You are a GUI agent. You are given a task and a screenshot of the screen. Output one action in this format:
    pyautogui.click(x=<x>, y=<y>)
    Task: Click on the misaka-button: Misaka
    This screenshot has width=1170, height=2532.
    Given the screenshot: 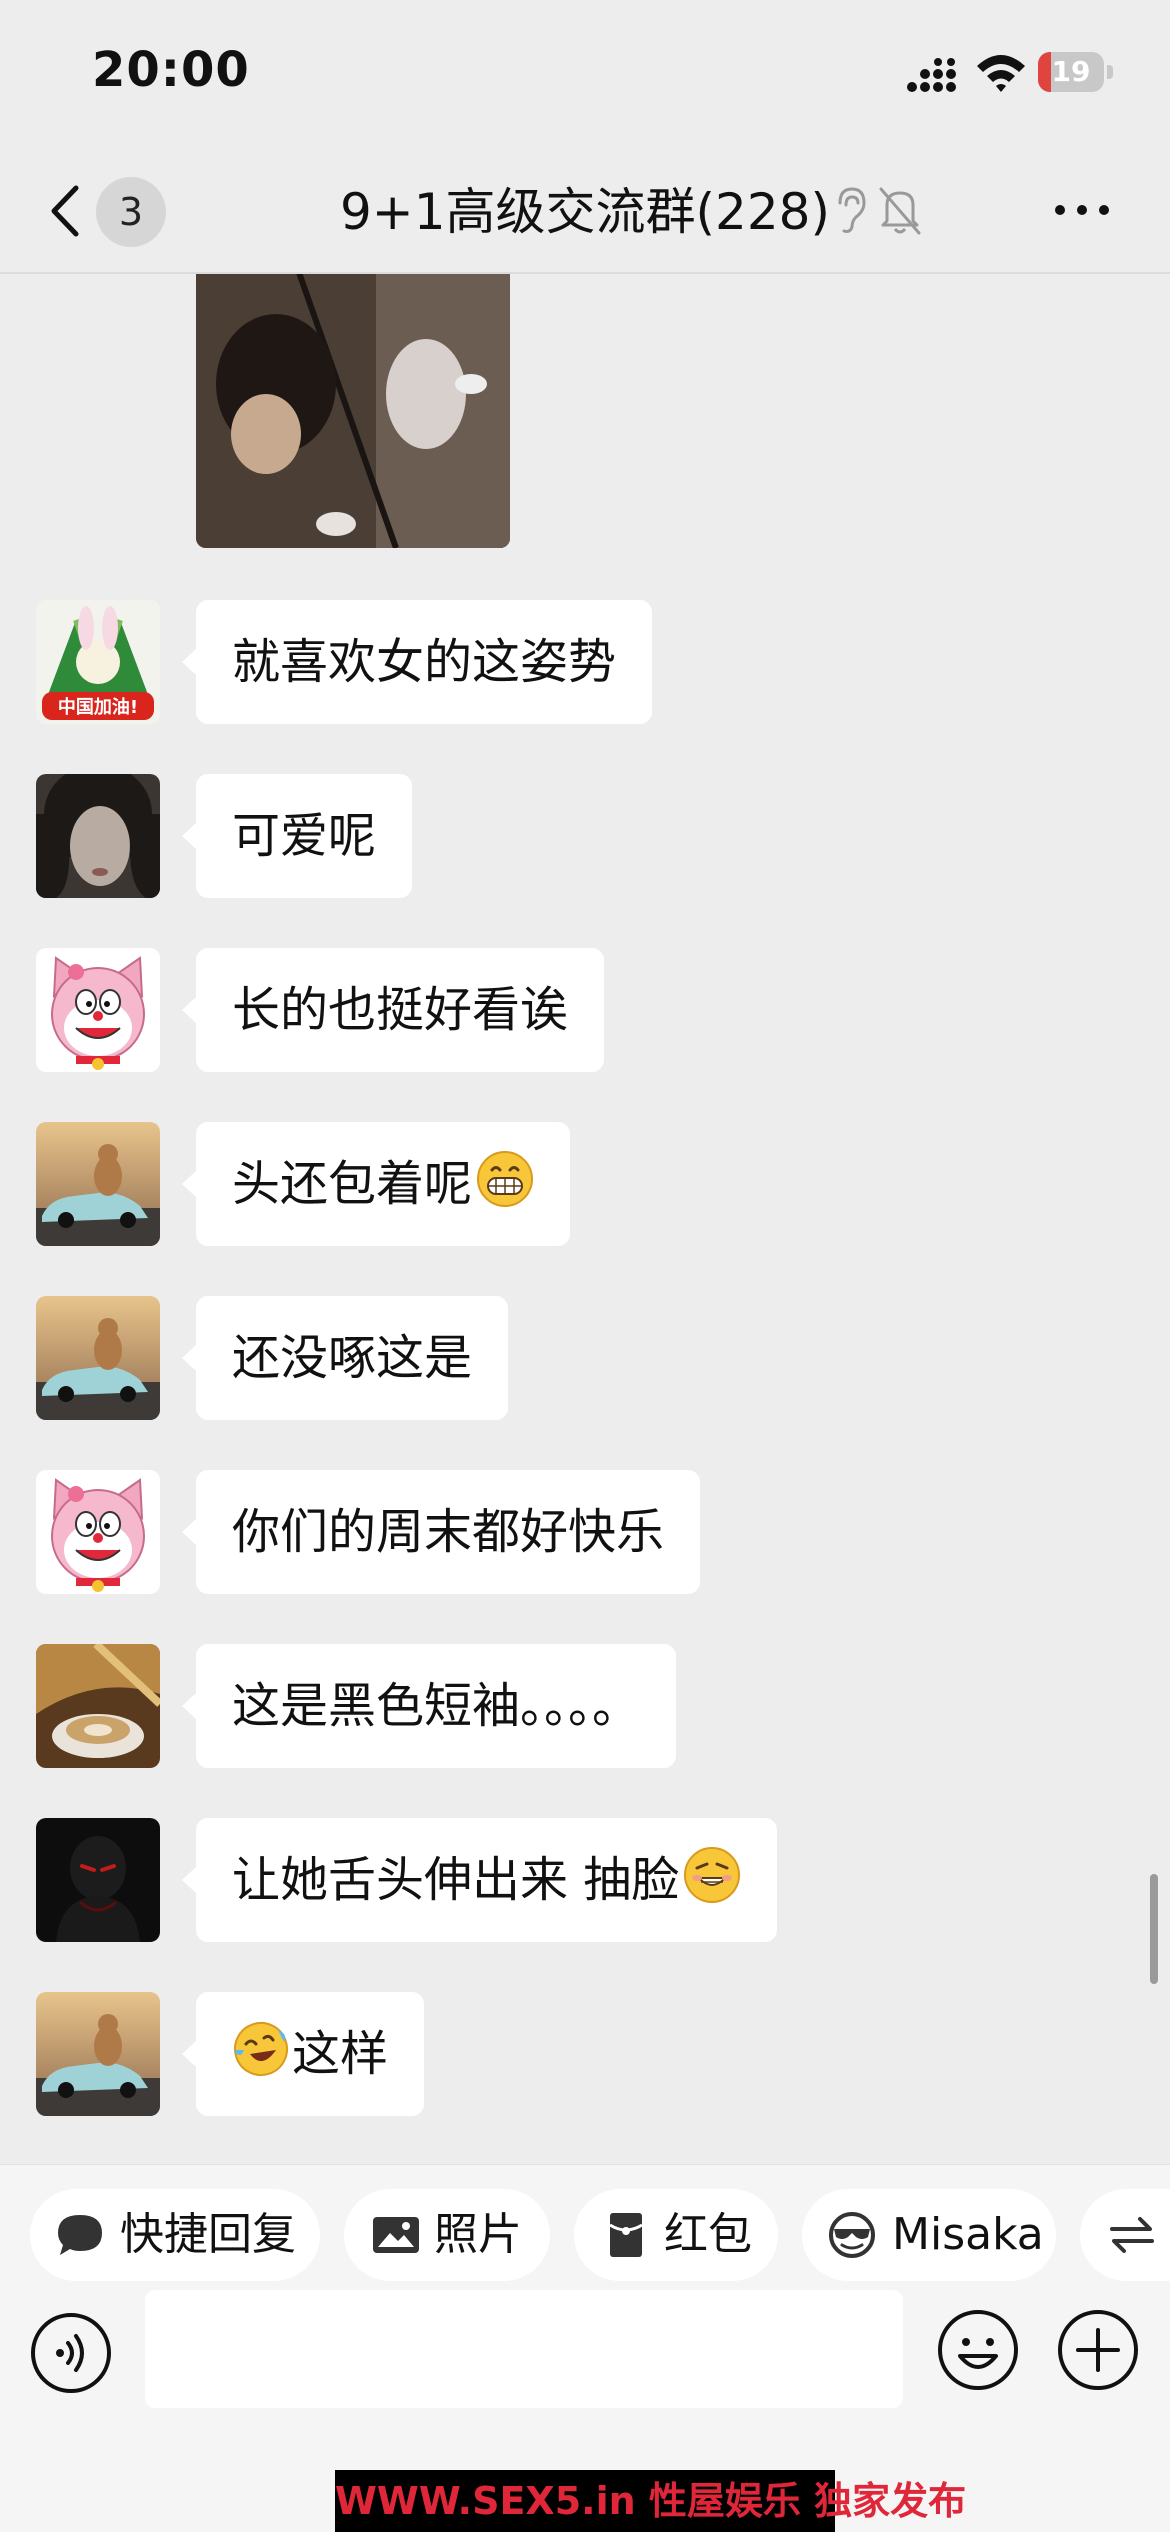 What is the action you would take?
    pyautogui.click(x=929, y=2235)
    